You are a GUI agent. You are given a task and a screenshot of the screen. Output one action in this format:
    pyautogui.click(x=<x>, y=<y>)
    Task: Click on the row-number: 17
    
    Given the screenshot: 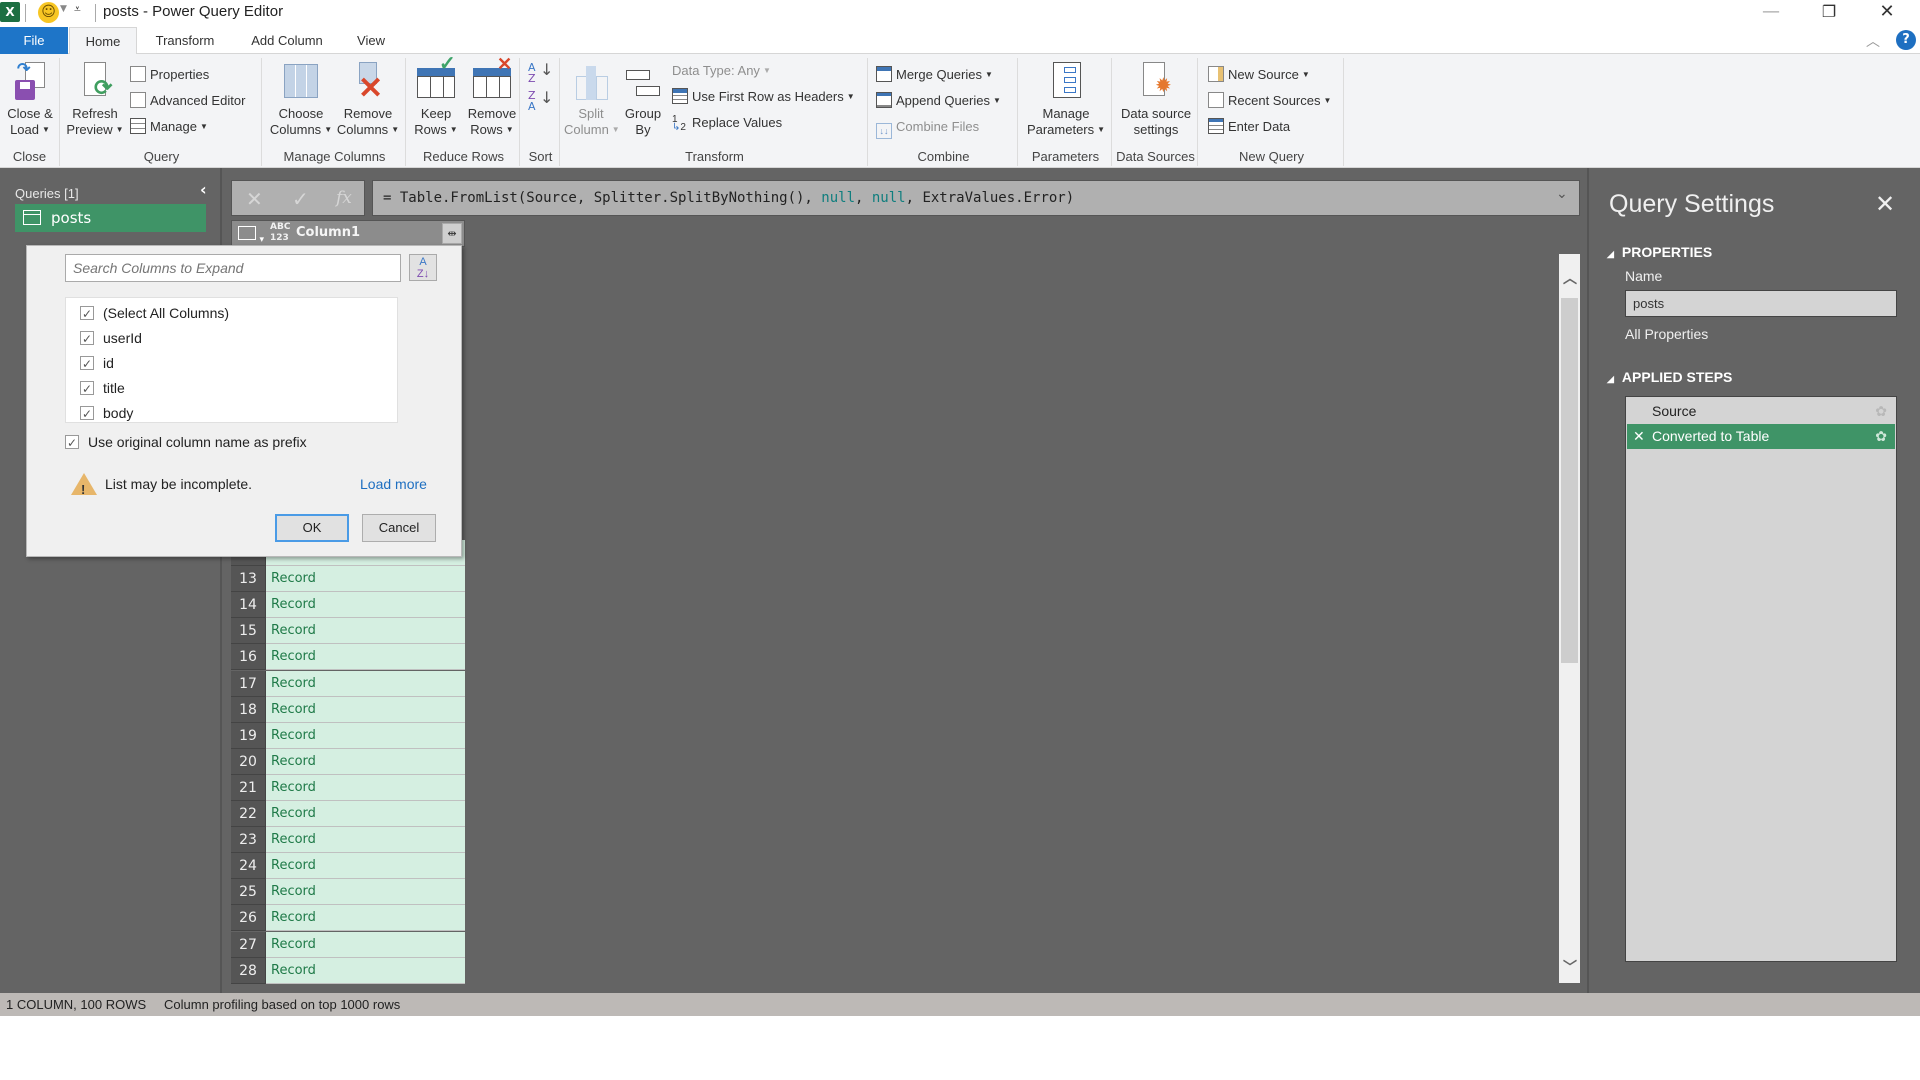 What is the action you would take?
    pyautogui.click(x=248, y=683)
    